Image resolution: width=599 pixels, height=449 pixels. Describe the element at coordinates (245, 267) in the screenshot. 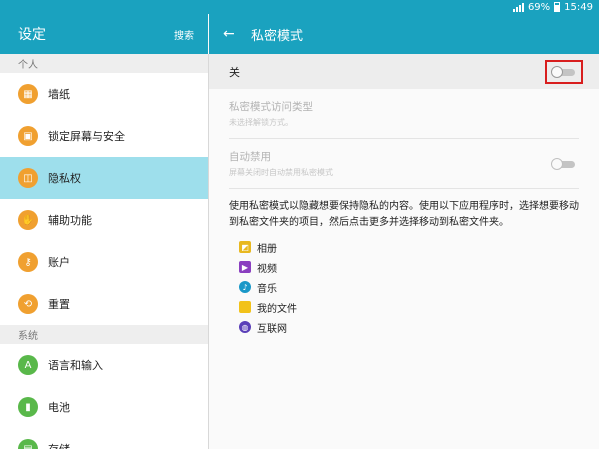

I see `video-icon: ▶` at that location.